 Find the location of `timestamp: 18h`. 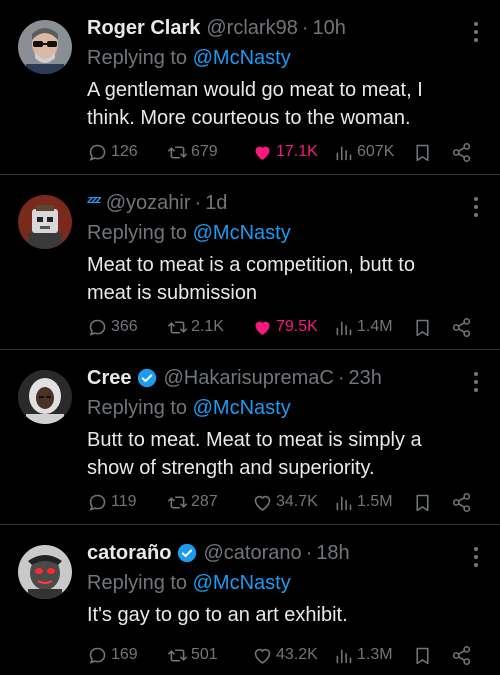

timestamp: 18h is located at coordinates (332, 553).